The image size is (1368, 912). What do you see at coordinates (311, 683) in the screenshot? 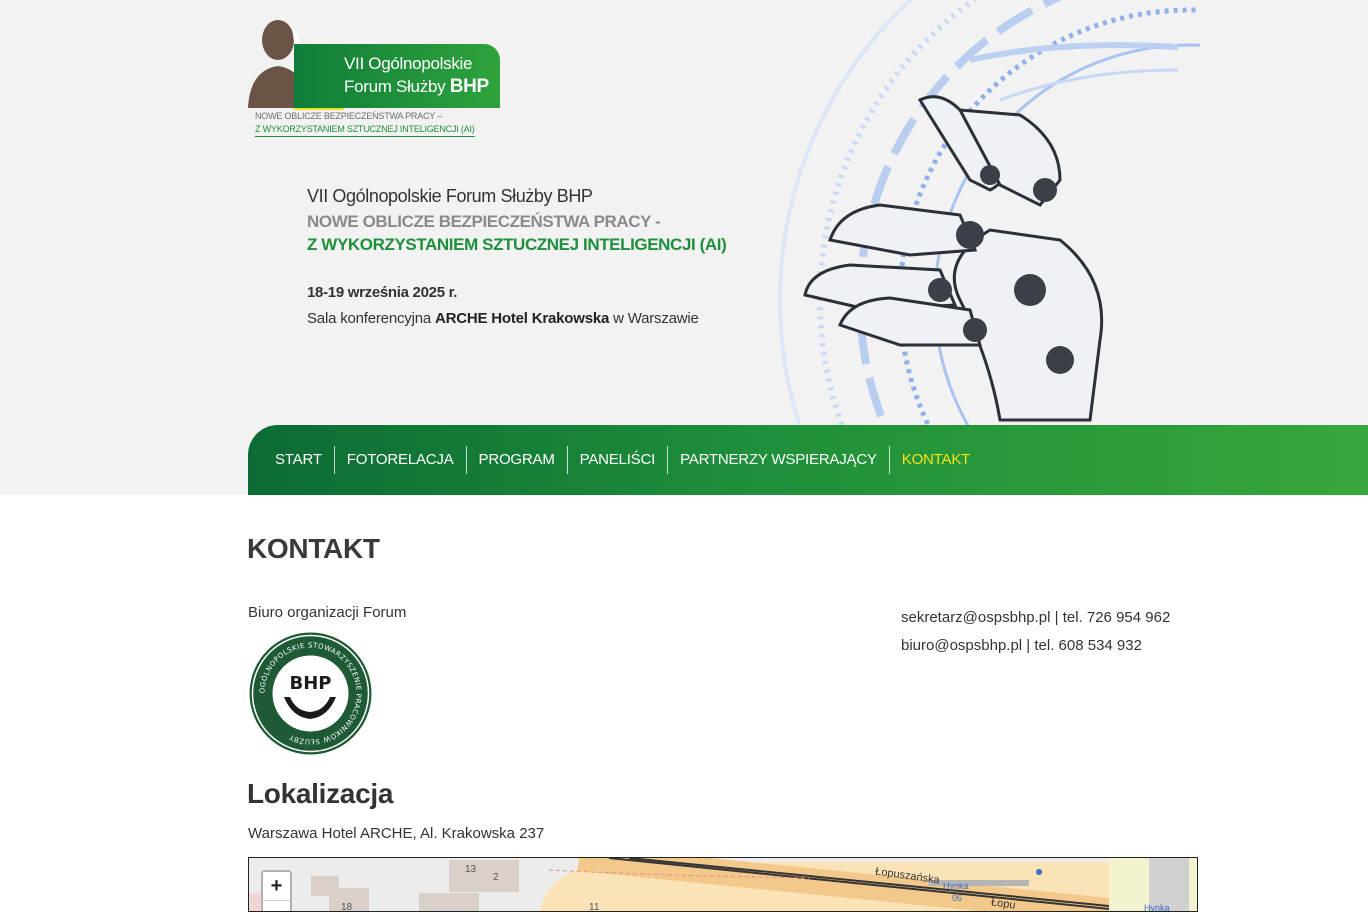
I see `svg-text: BHP` at bounding box center [311, 683].